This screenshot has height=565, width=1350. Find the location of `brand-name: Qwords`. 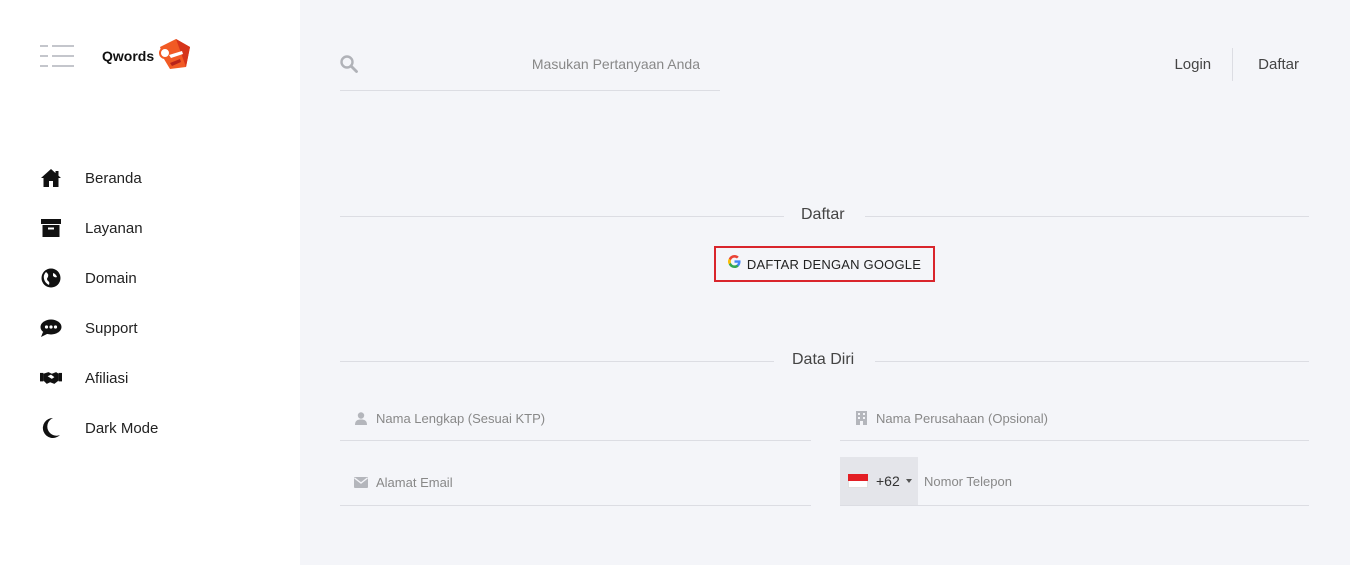

brand-name: Qwords is located at coordinates (128, 56).